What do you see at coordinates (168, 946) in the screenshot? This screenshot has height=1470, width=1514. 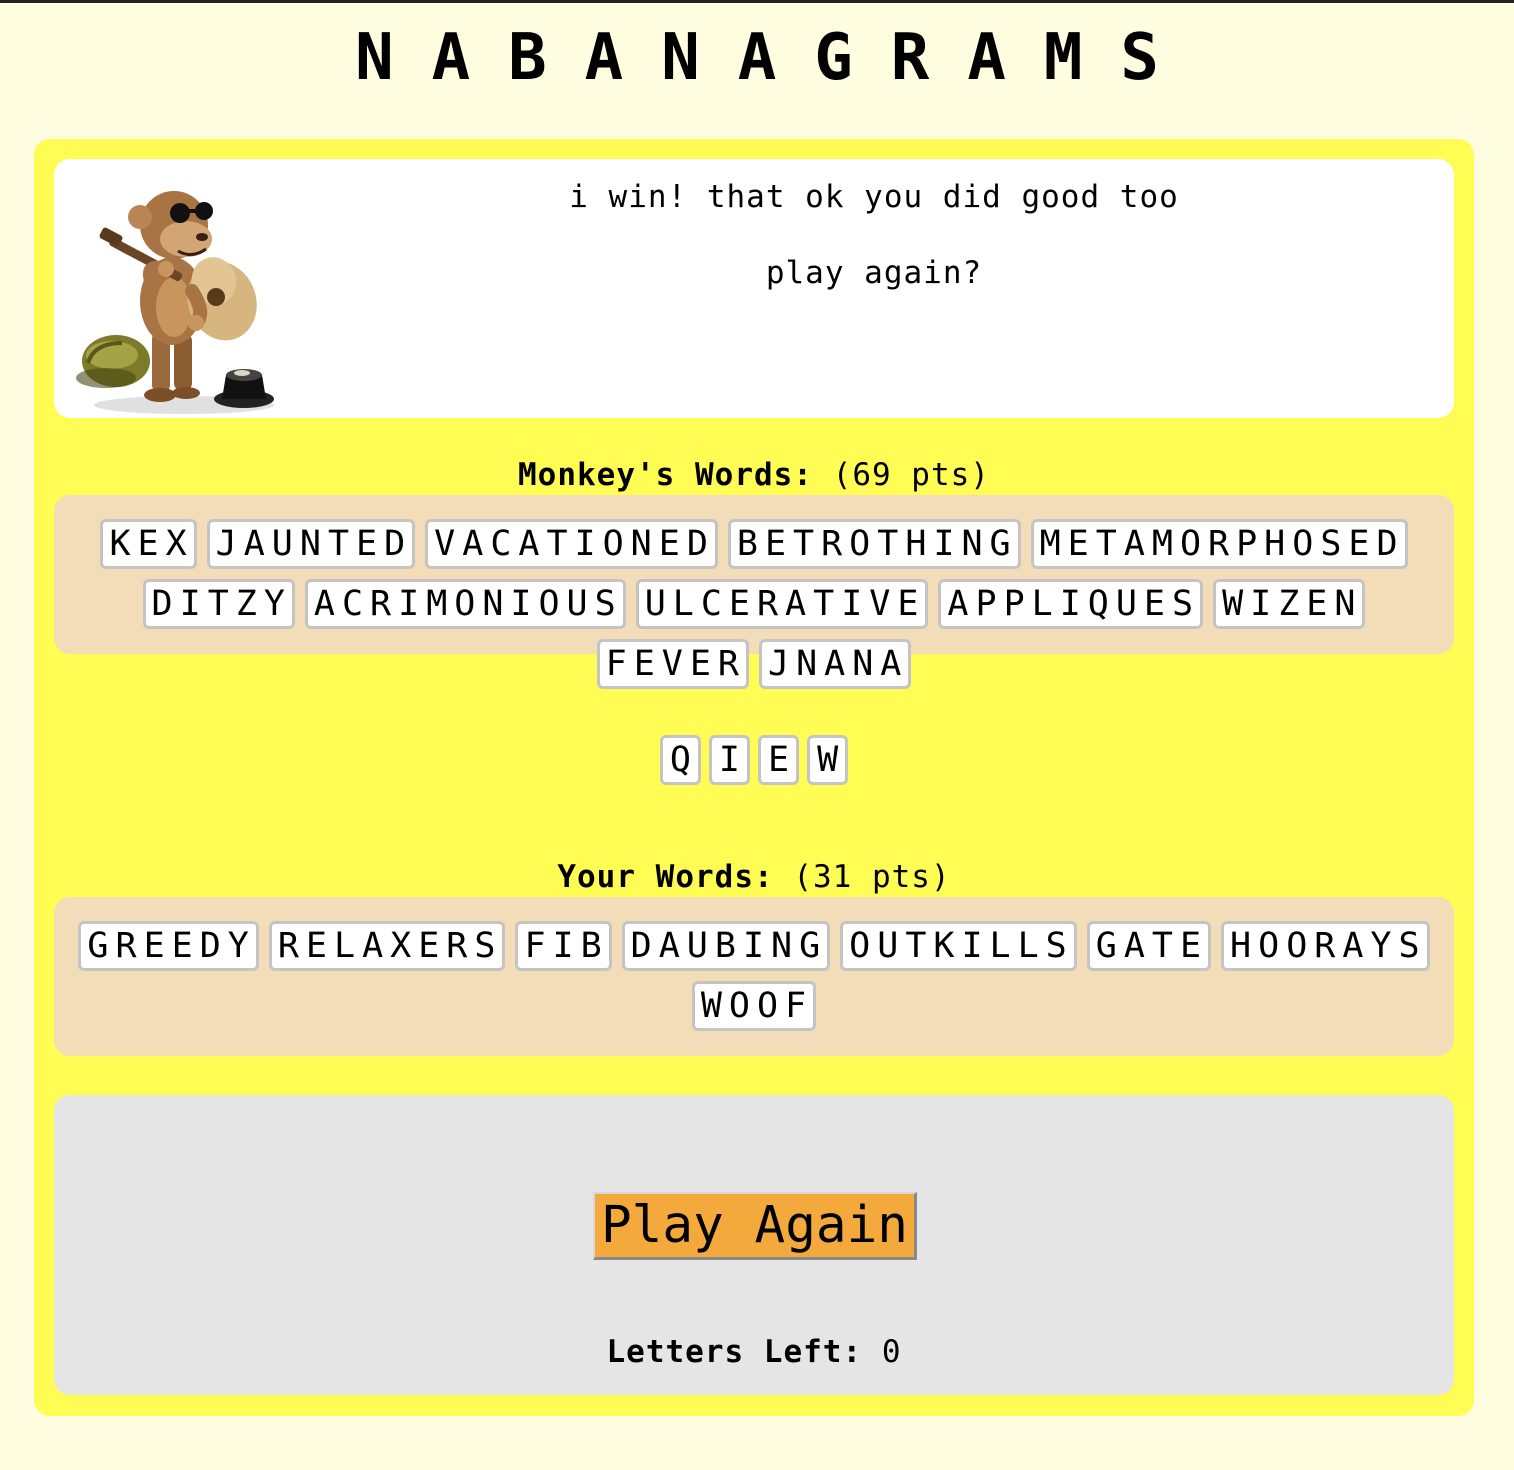 I see `your-word-tile: GREEDY` at bounding box center [168, 946].